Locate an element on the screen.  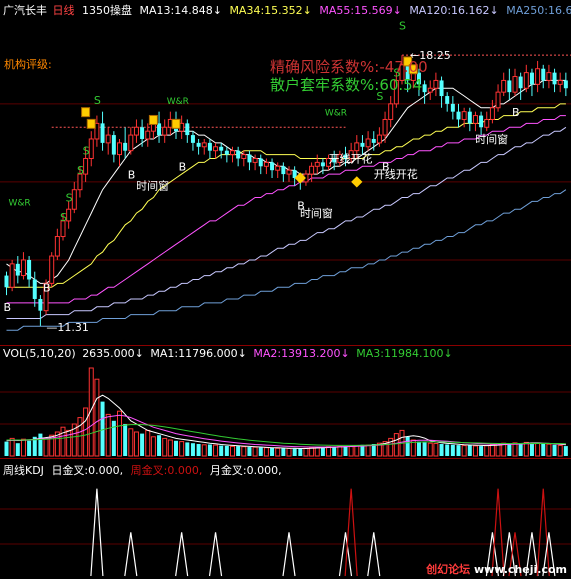
period-label: 日线 is located at coordinates (64, 10).